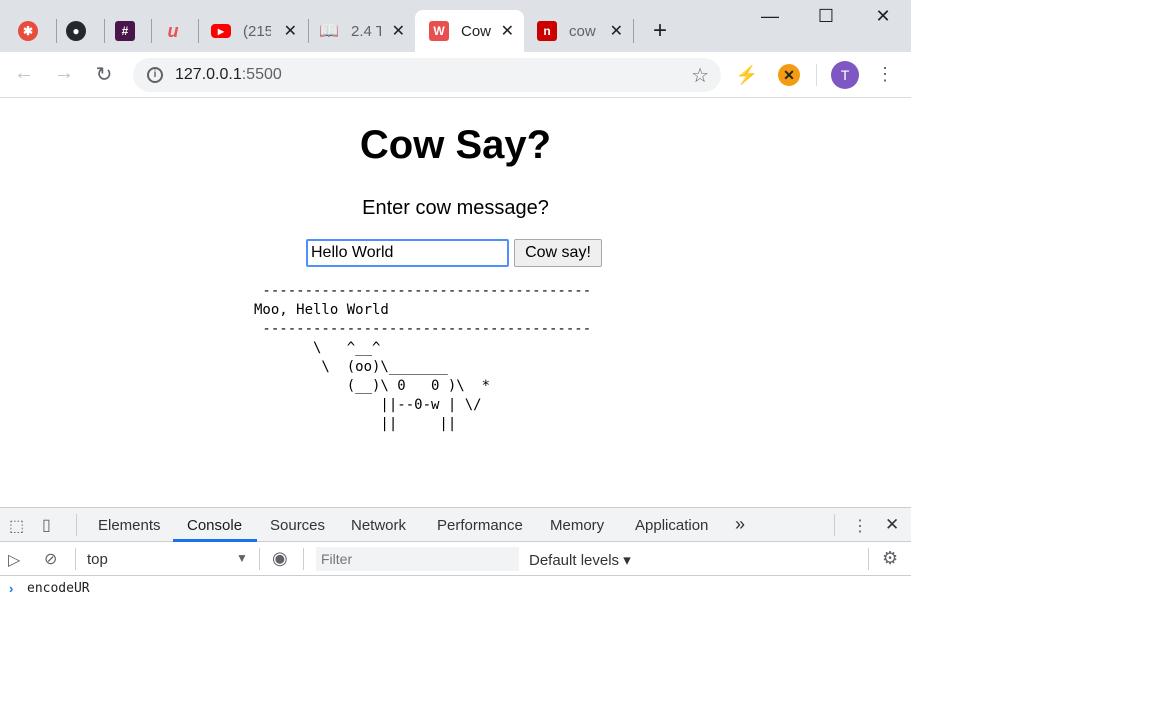 The width and height of the screenshot is (1152, 702). What do you see at coordinates (740, 524) in the screenshot?
I see `more-tabs-button: »` at bounding box center [740, 524].